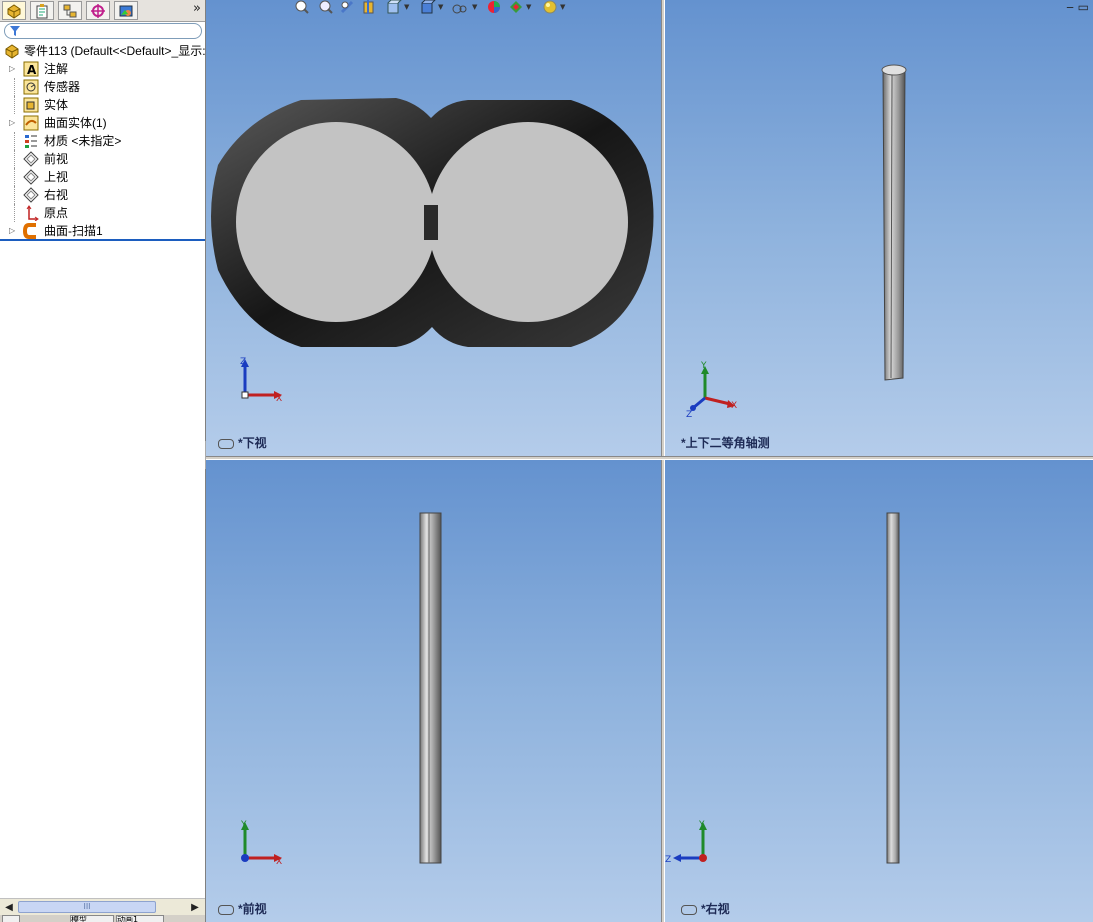  I want to click on previous-view-icon, so click(348, 7).